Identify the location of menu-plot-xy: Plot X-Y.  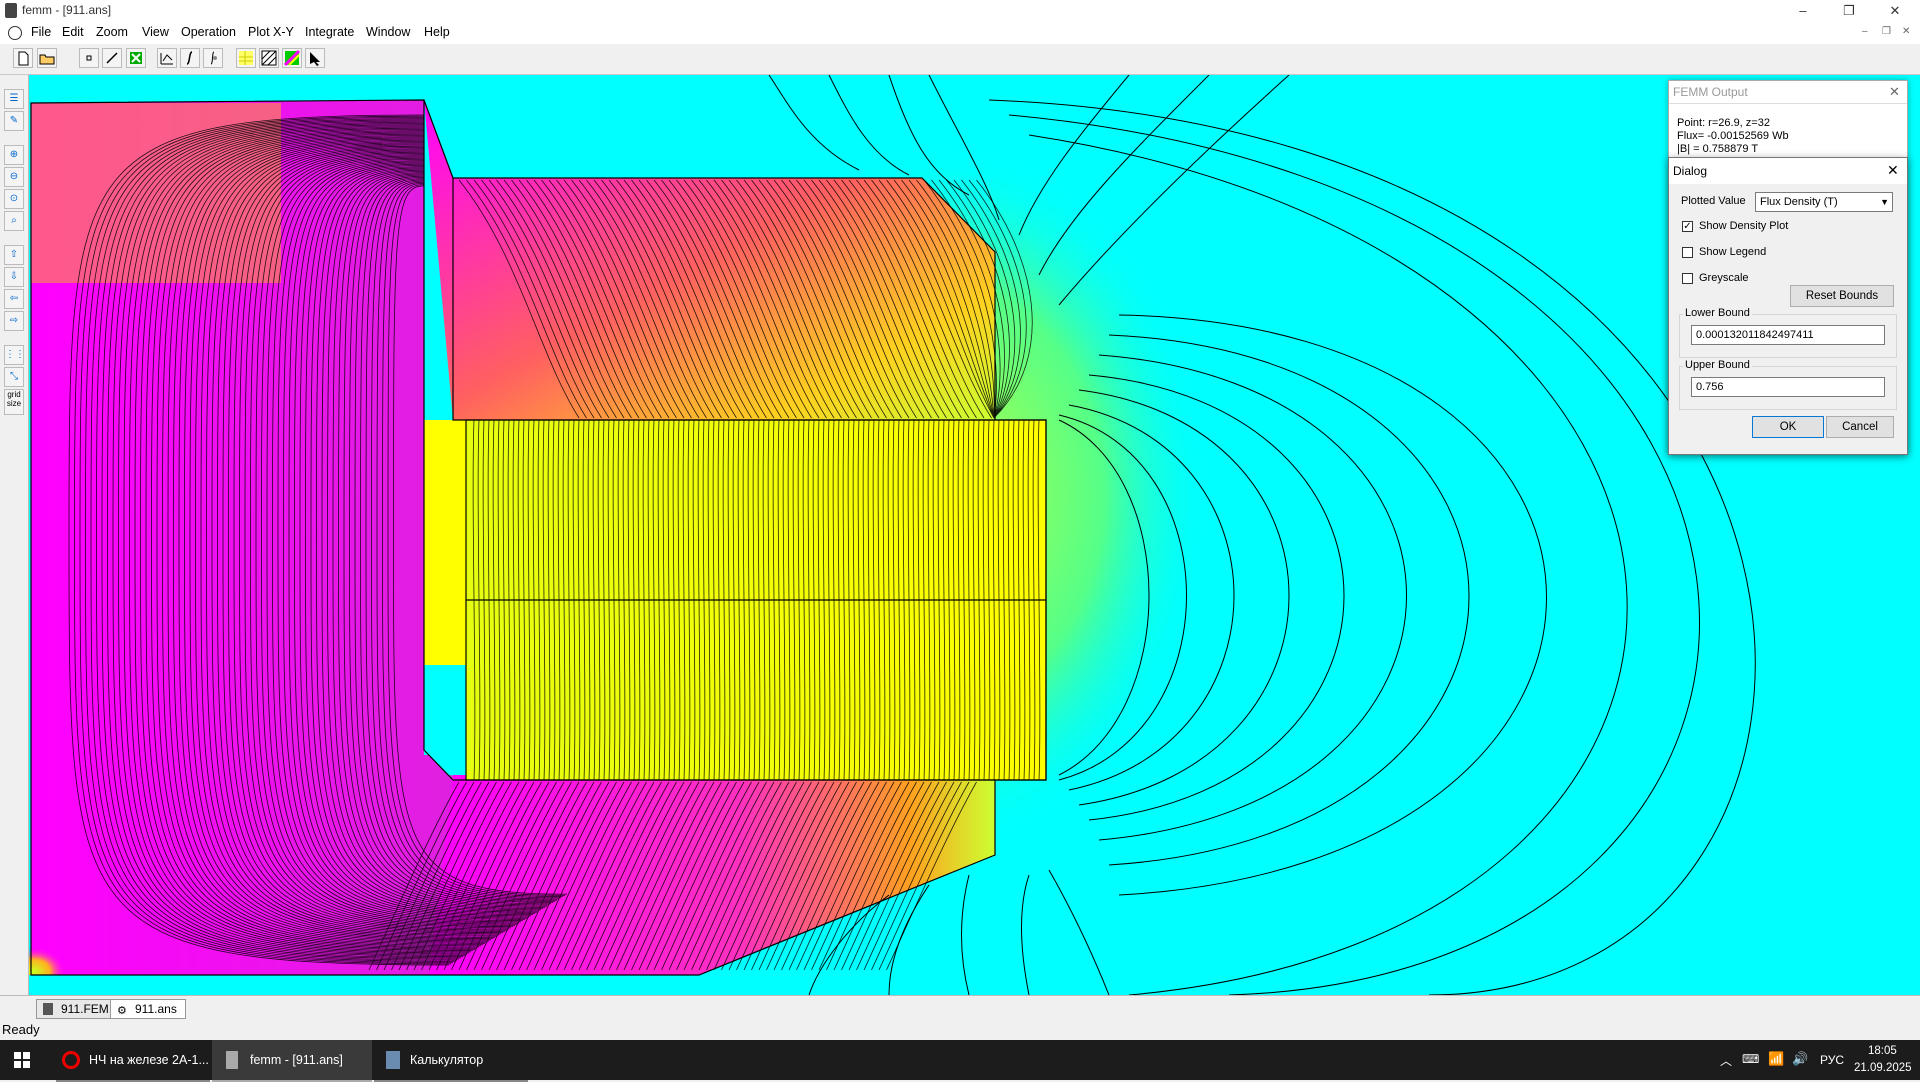
(271, 32).